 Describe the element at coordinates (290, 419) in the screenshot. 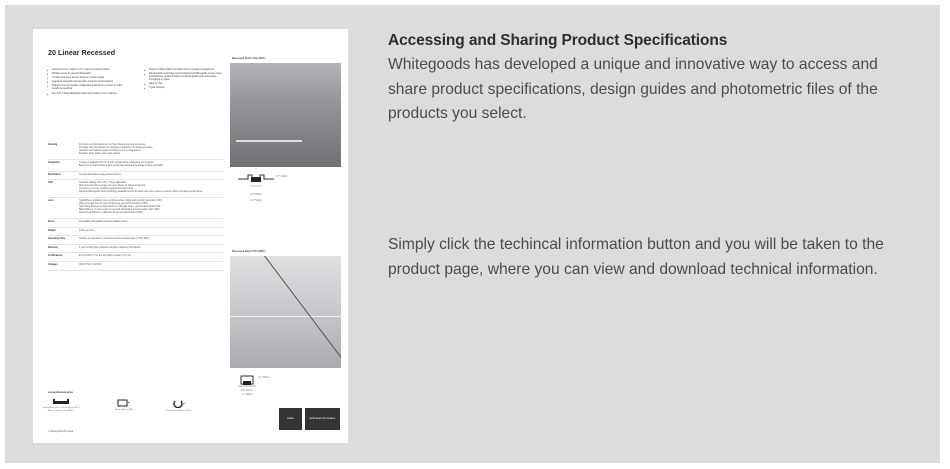

I see `index-button: index` at that location.